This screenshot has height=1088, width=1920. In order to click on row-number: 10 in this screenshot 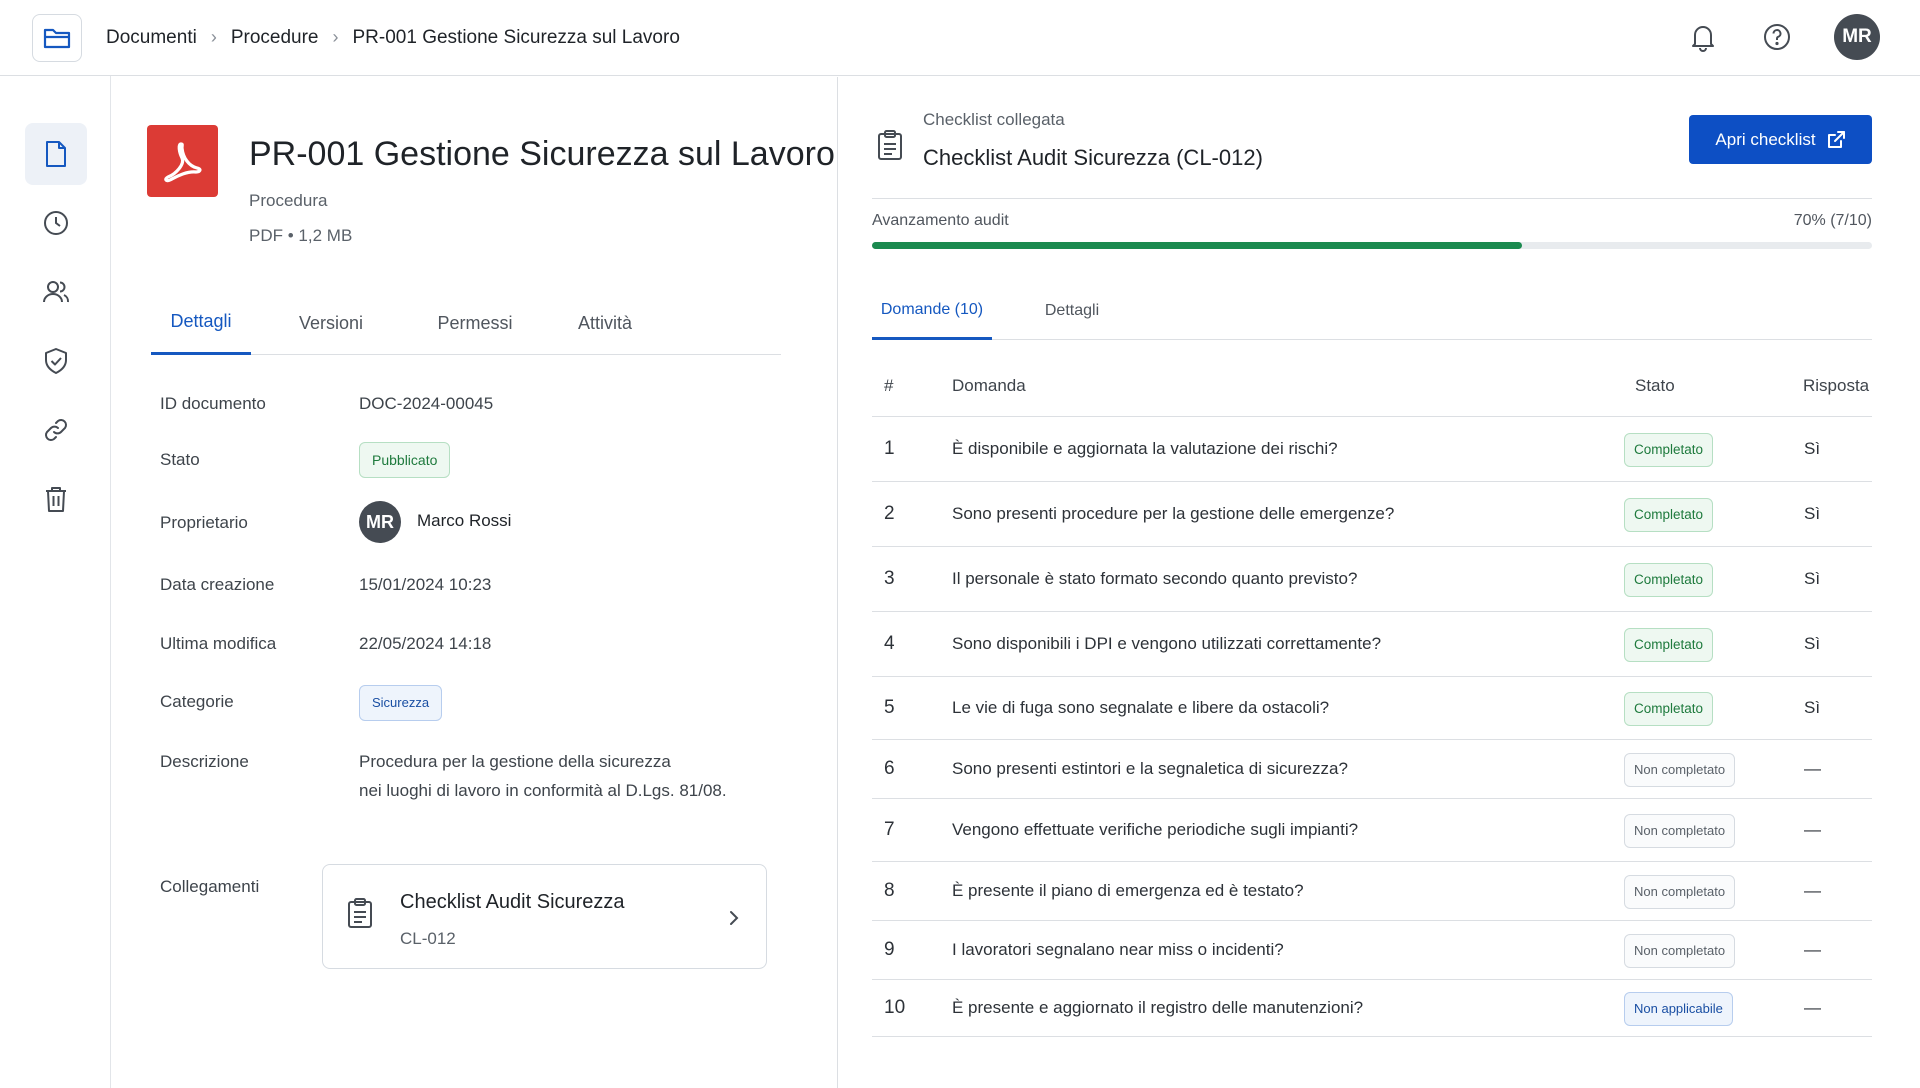, I will do `click(895, 1007)`.